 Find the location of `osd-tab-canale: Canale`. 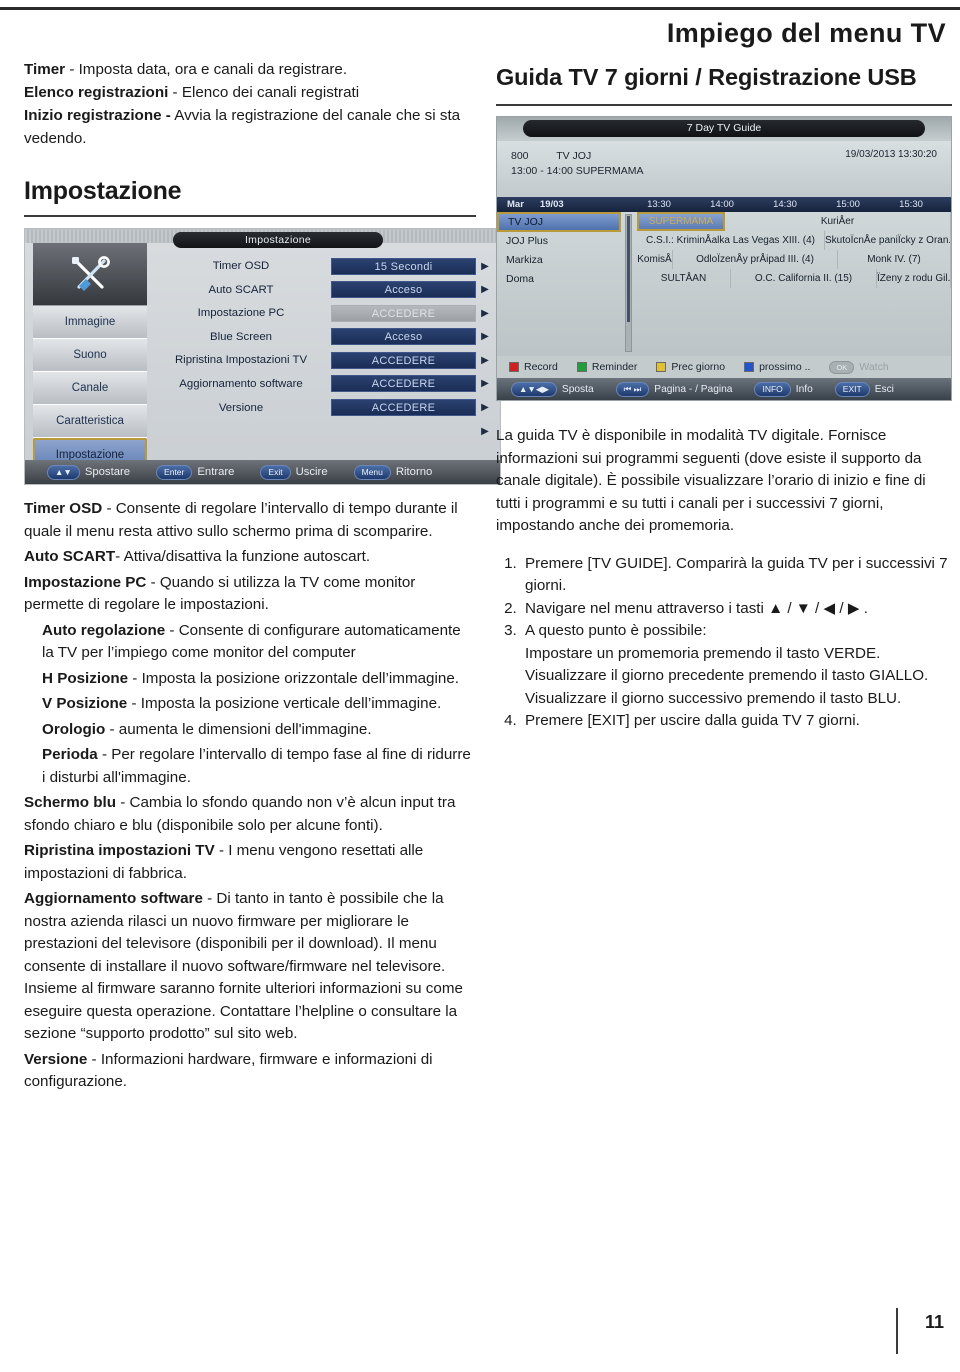

osd-tab-canale: Canale is located at coordinates (90, 388).